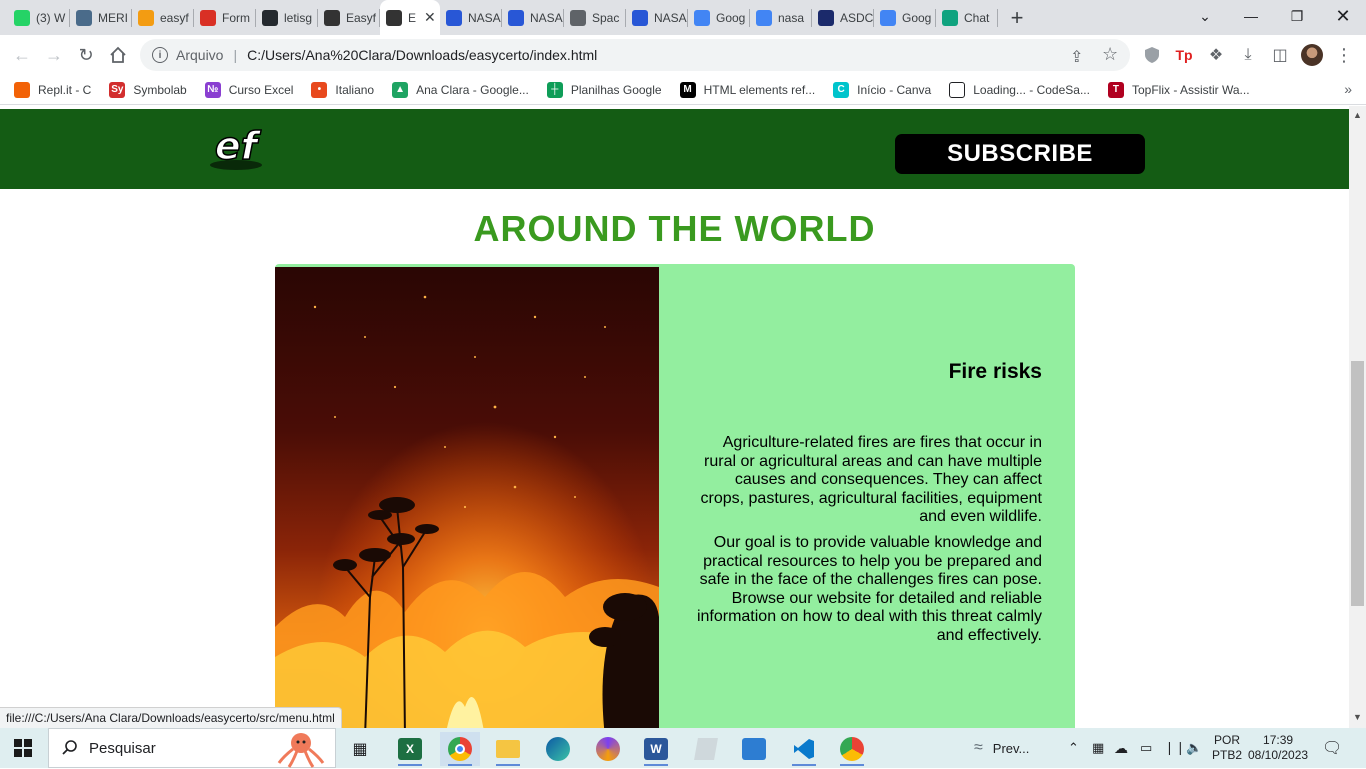 Image resolution: width=1366 pixels, height=769 pixels. What do you see at coordinates (791, 17) in the screenshot?
I see `tab-title: nasa` at bounding box center [791, 17].